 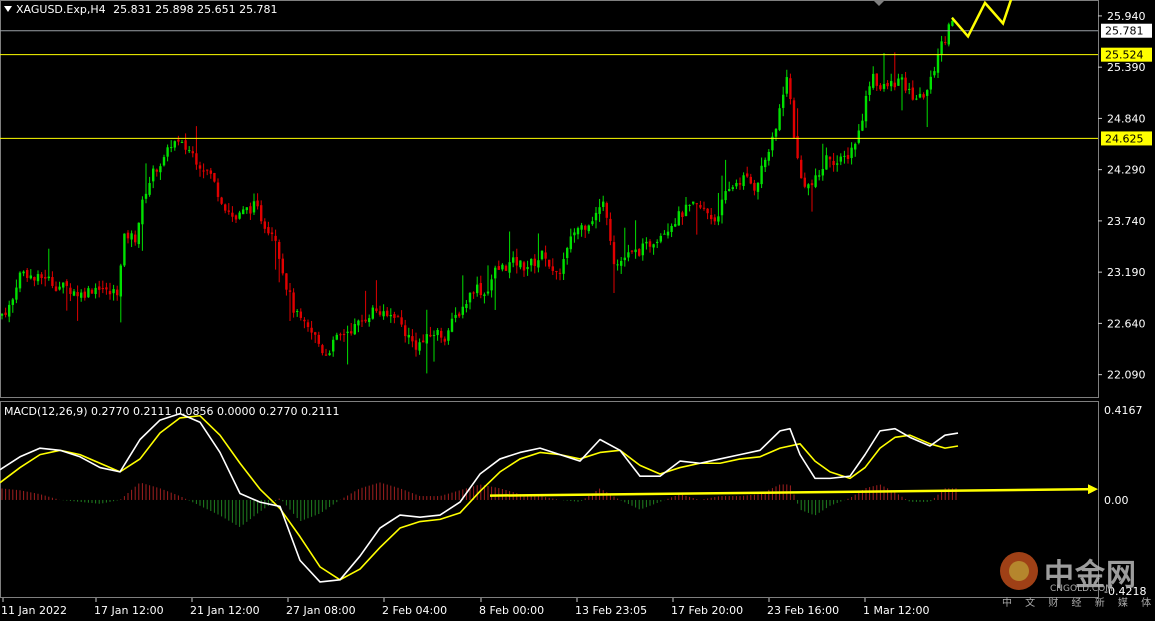 I want to click on time-tick-label: 23 Feb 16:00, so click(x=803, y=610).